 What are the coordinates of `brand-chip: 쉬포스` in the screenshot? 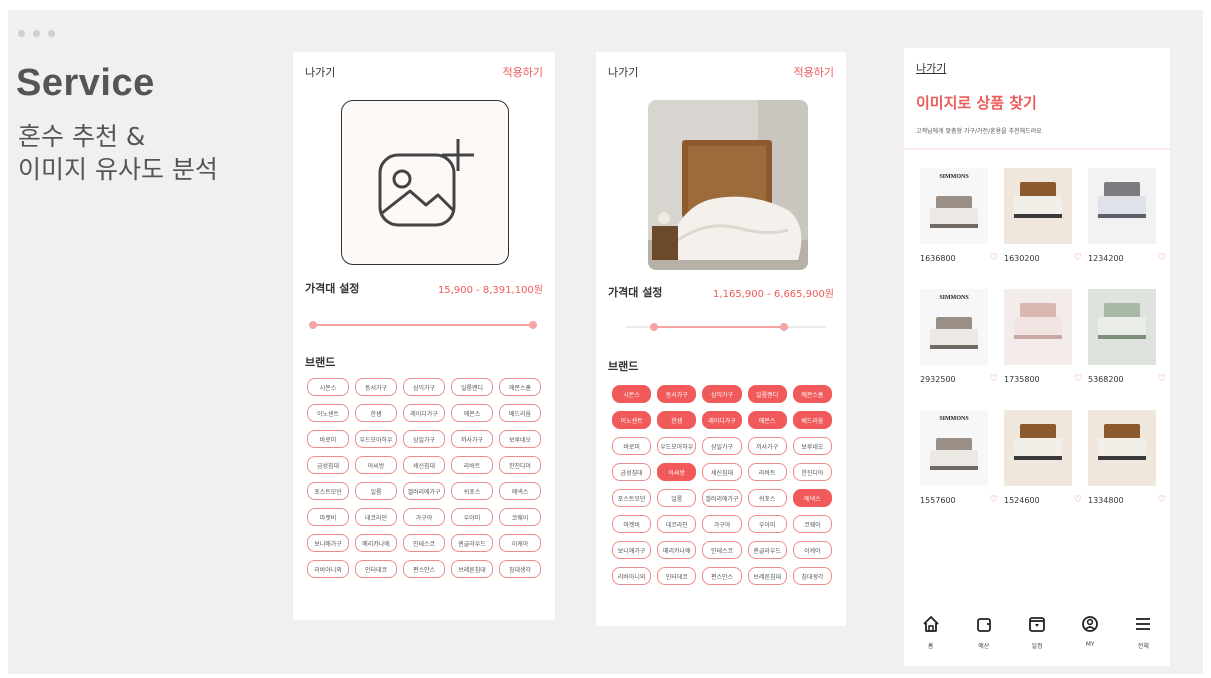 It's located at (472, 491).